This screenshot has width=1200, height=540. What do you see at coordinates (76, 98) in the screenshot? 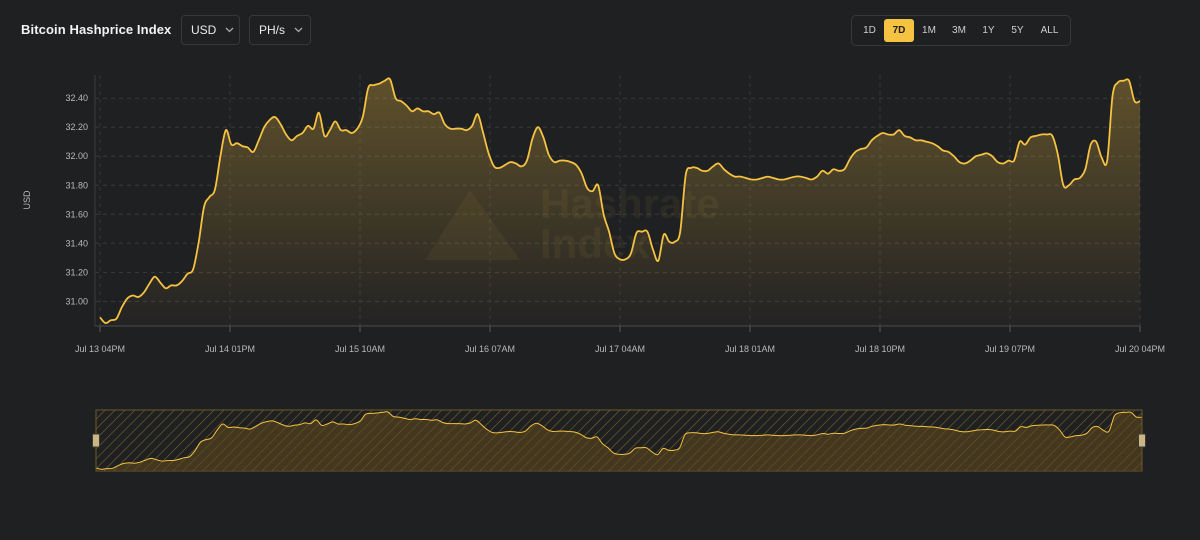
I see `y-tick-label: 32.40` at bounding box center [76, 98].